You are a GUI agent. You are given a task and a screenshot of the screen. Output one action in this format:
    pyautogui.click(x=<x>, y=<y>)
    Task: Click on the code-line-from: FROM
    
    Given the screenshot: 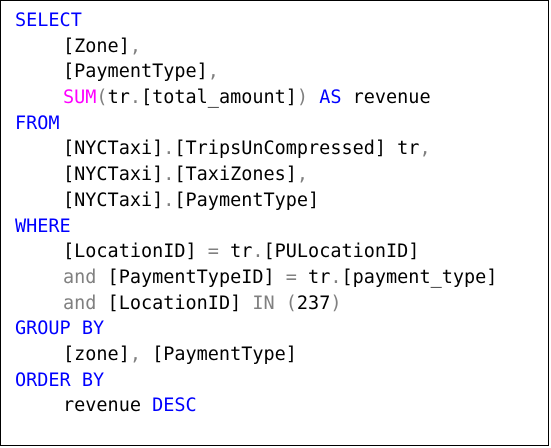 What is the action you would take?
    pyautogui.click(x=274, y=124)
    